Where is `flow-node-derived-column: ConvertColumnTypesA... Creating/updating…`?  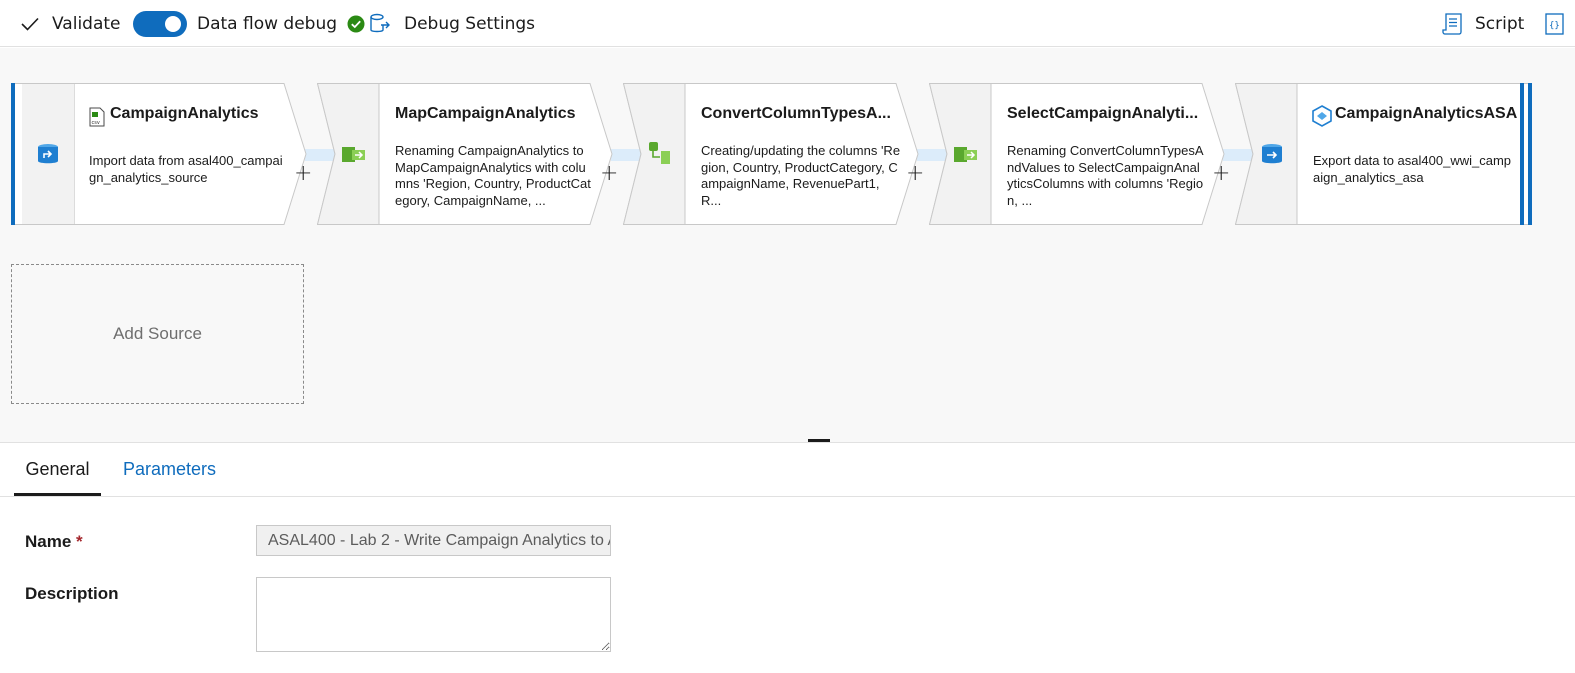
flow-node-derived-column: ConvertColumnTypesA... Creating/updating… is located at coordinates (771, 154).